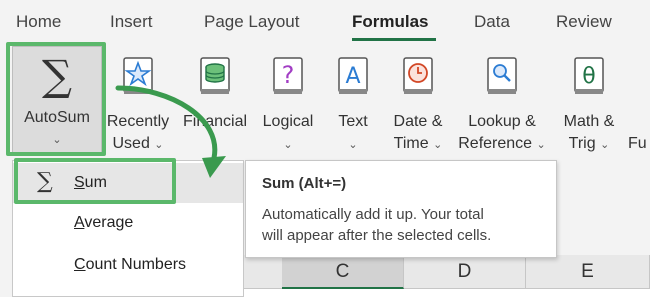 This screenshot has width=650, height=297. I want to click on annotation-arrow, so click(170, 131).